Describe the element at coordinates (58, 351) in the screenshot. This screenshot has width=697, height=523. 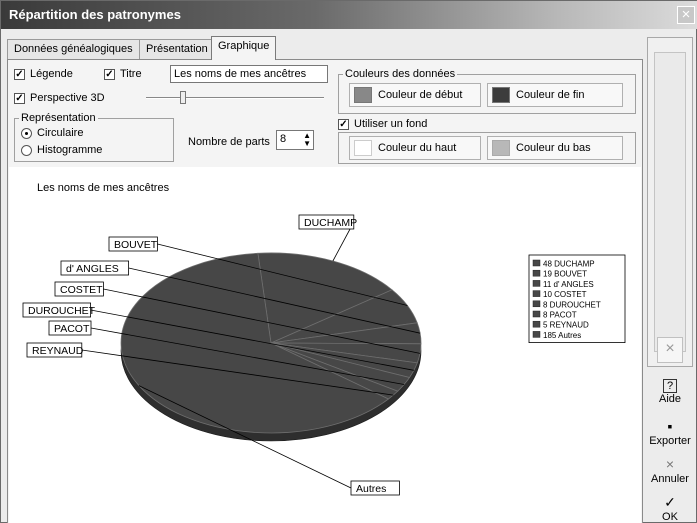
I see `slice-label: REYNAUD` at that location.